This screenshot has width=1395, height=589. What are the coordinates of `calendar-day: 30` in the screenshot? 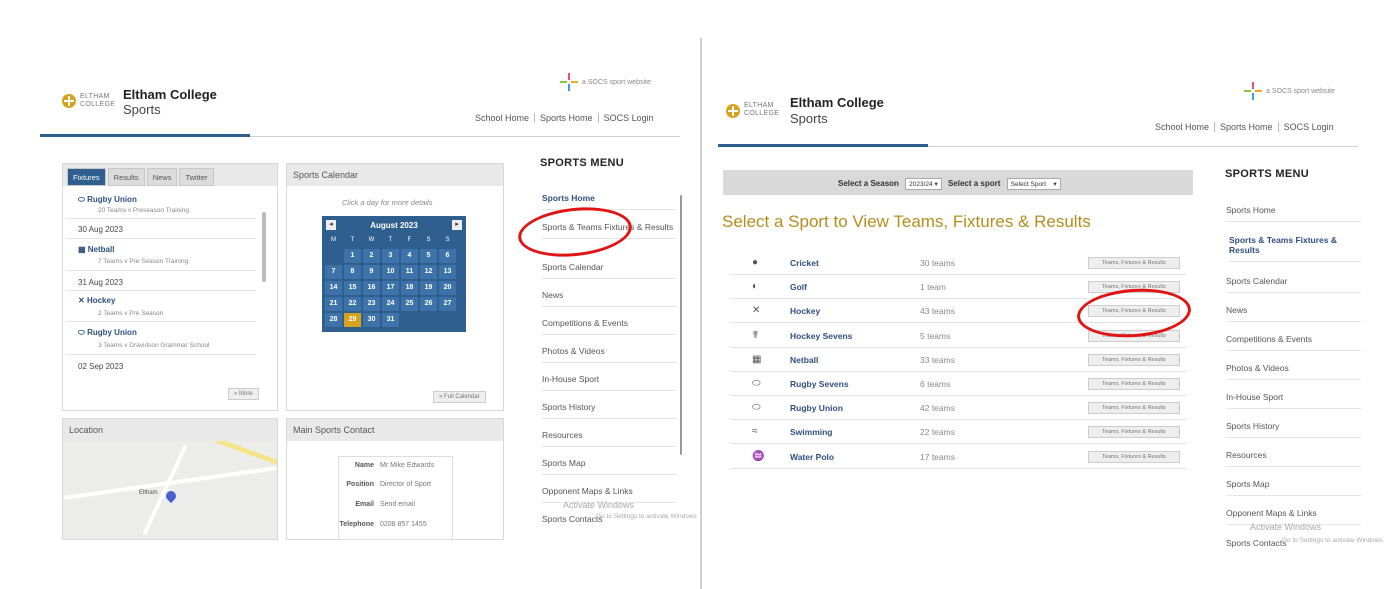 It's located at (371, 320).